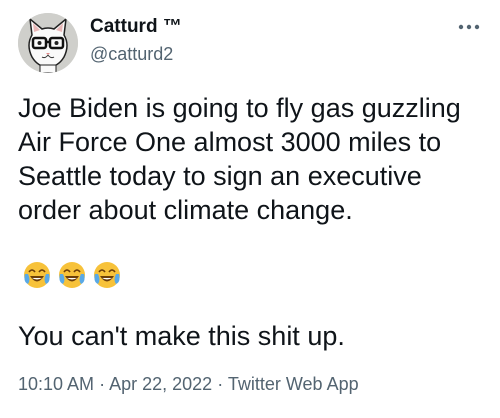 Image resolution: width=500 pixels, height=418 pixels. I want to click on cat-with-glasses-avatar-icon, so click(48, 43).